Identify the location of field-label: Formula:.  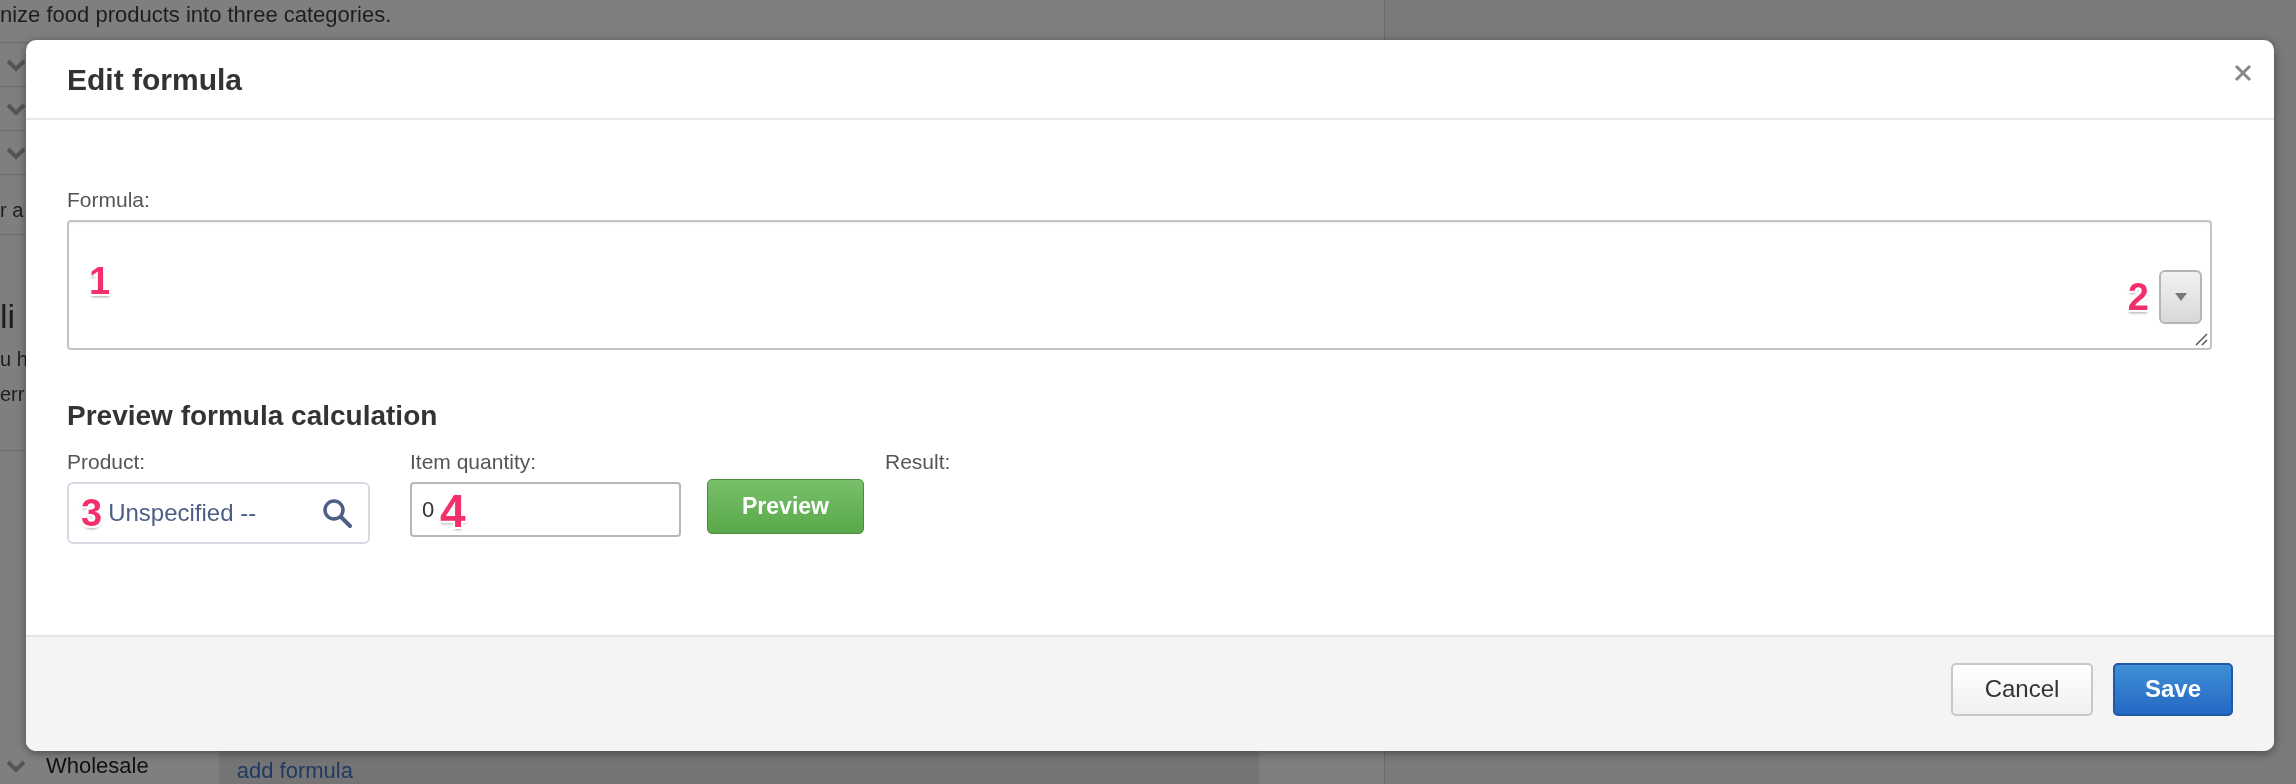
(109, 200).